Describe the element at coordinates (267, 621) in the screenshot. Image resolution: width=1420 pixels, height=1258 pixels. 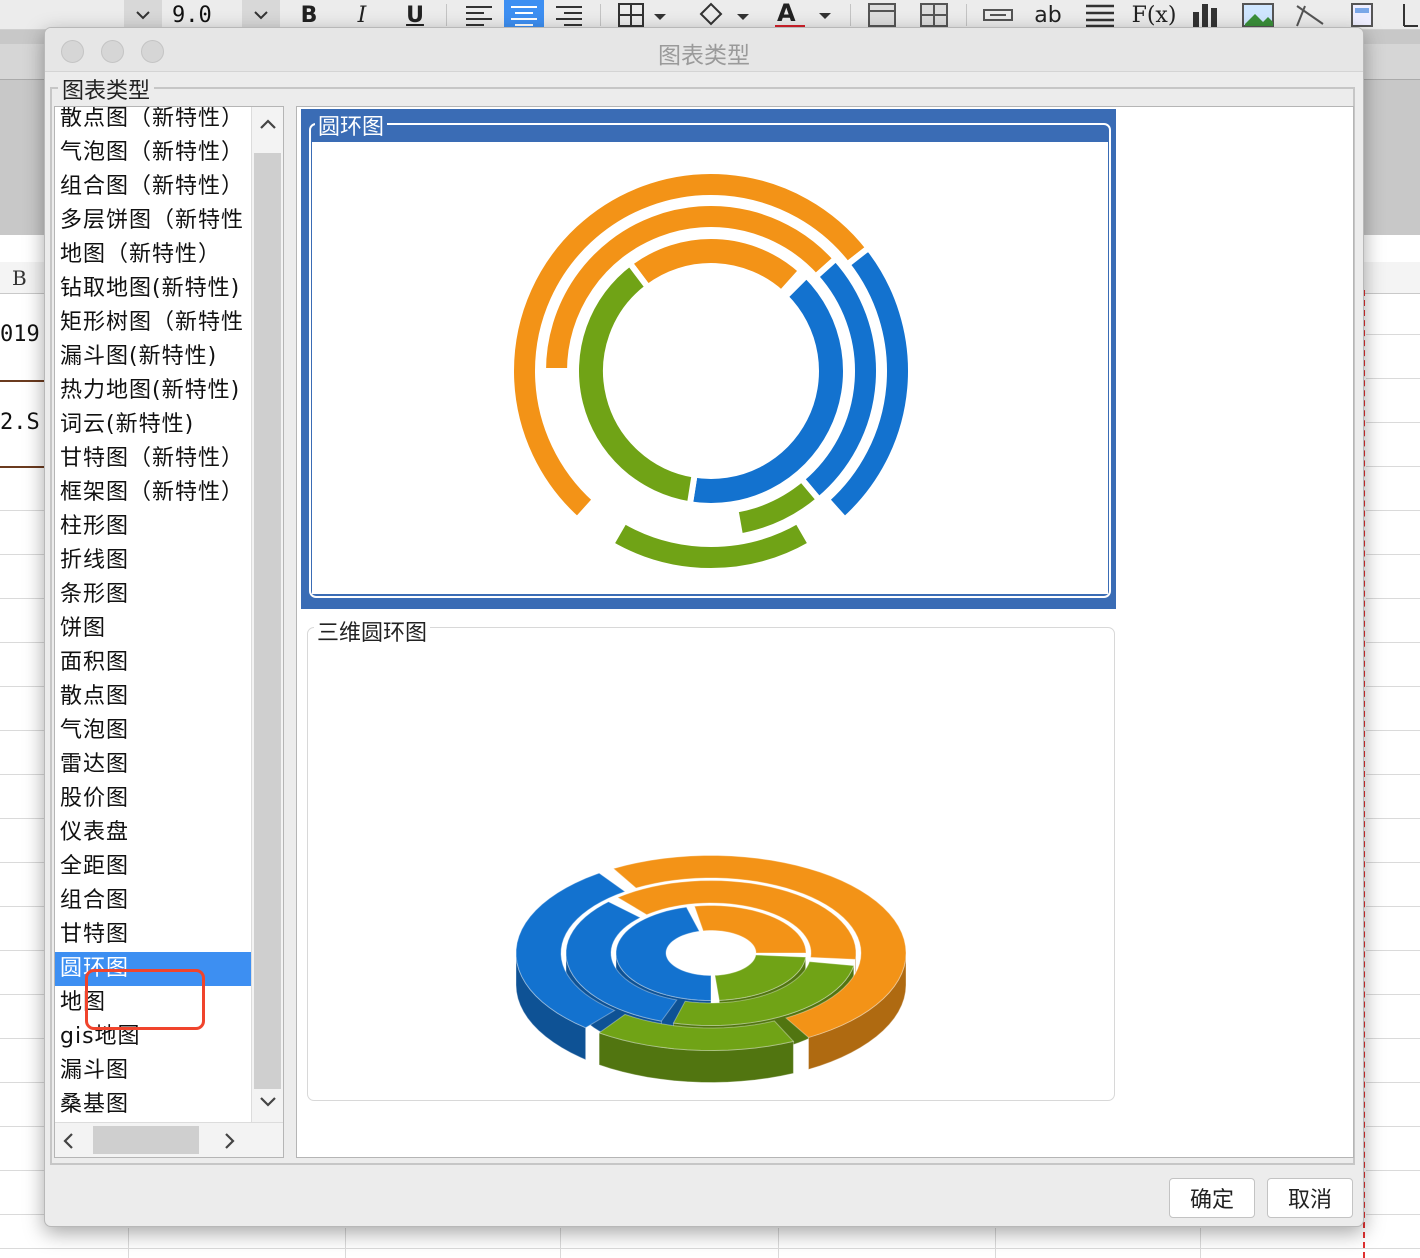
I see `vertical-scroll-thumb` at that location.